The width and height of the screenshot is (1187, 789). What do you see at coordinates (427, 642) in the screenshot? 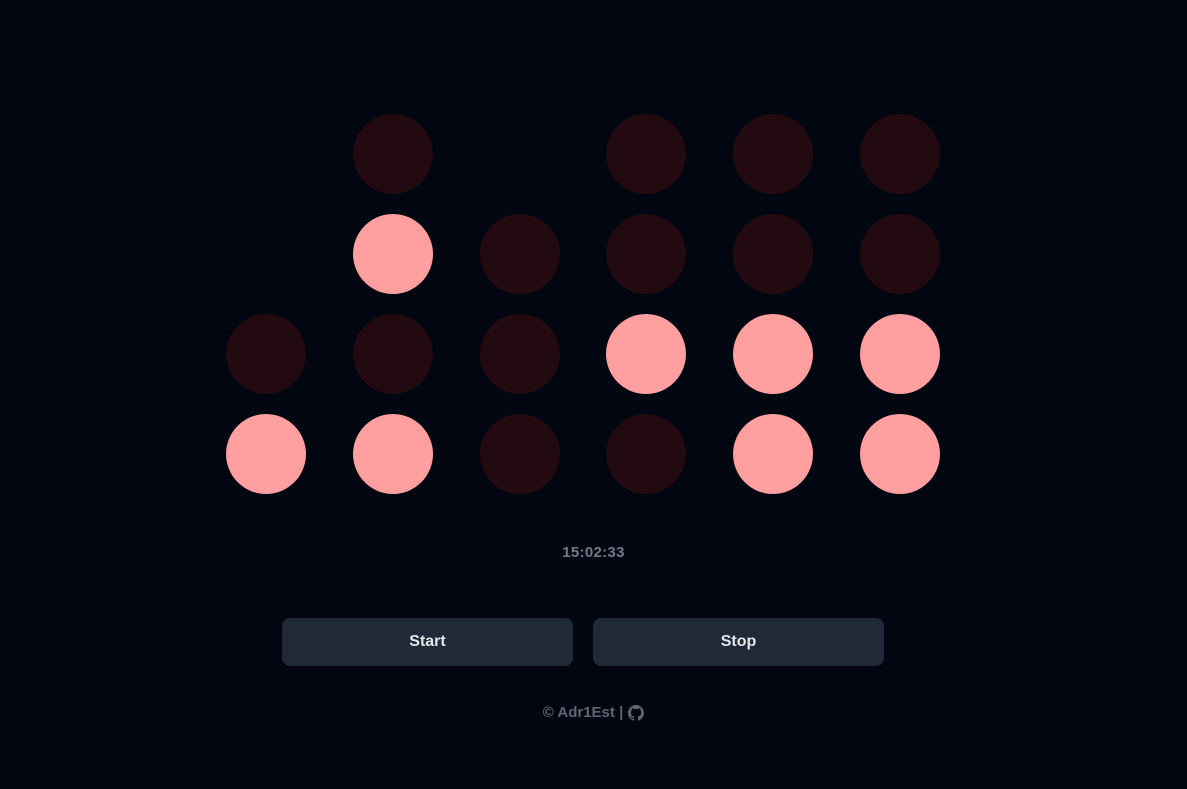
I see `start-button: Start` at bounding box center [427, 642].